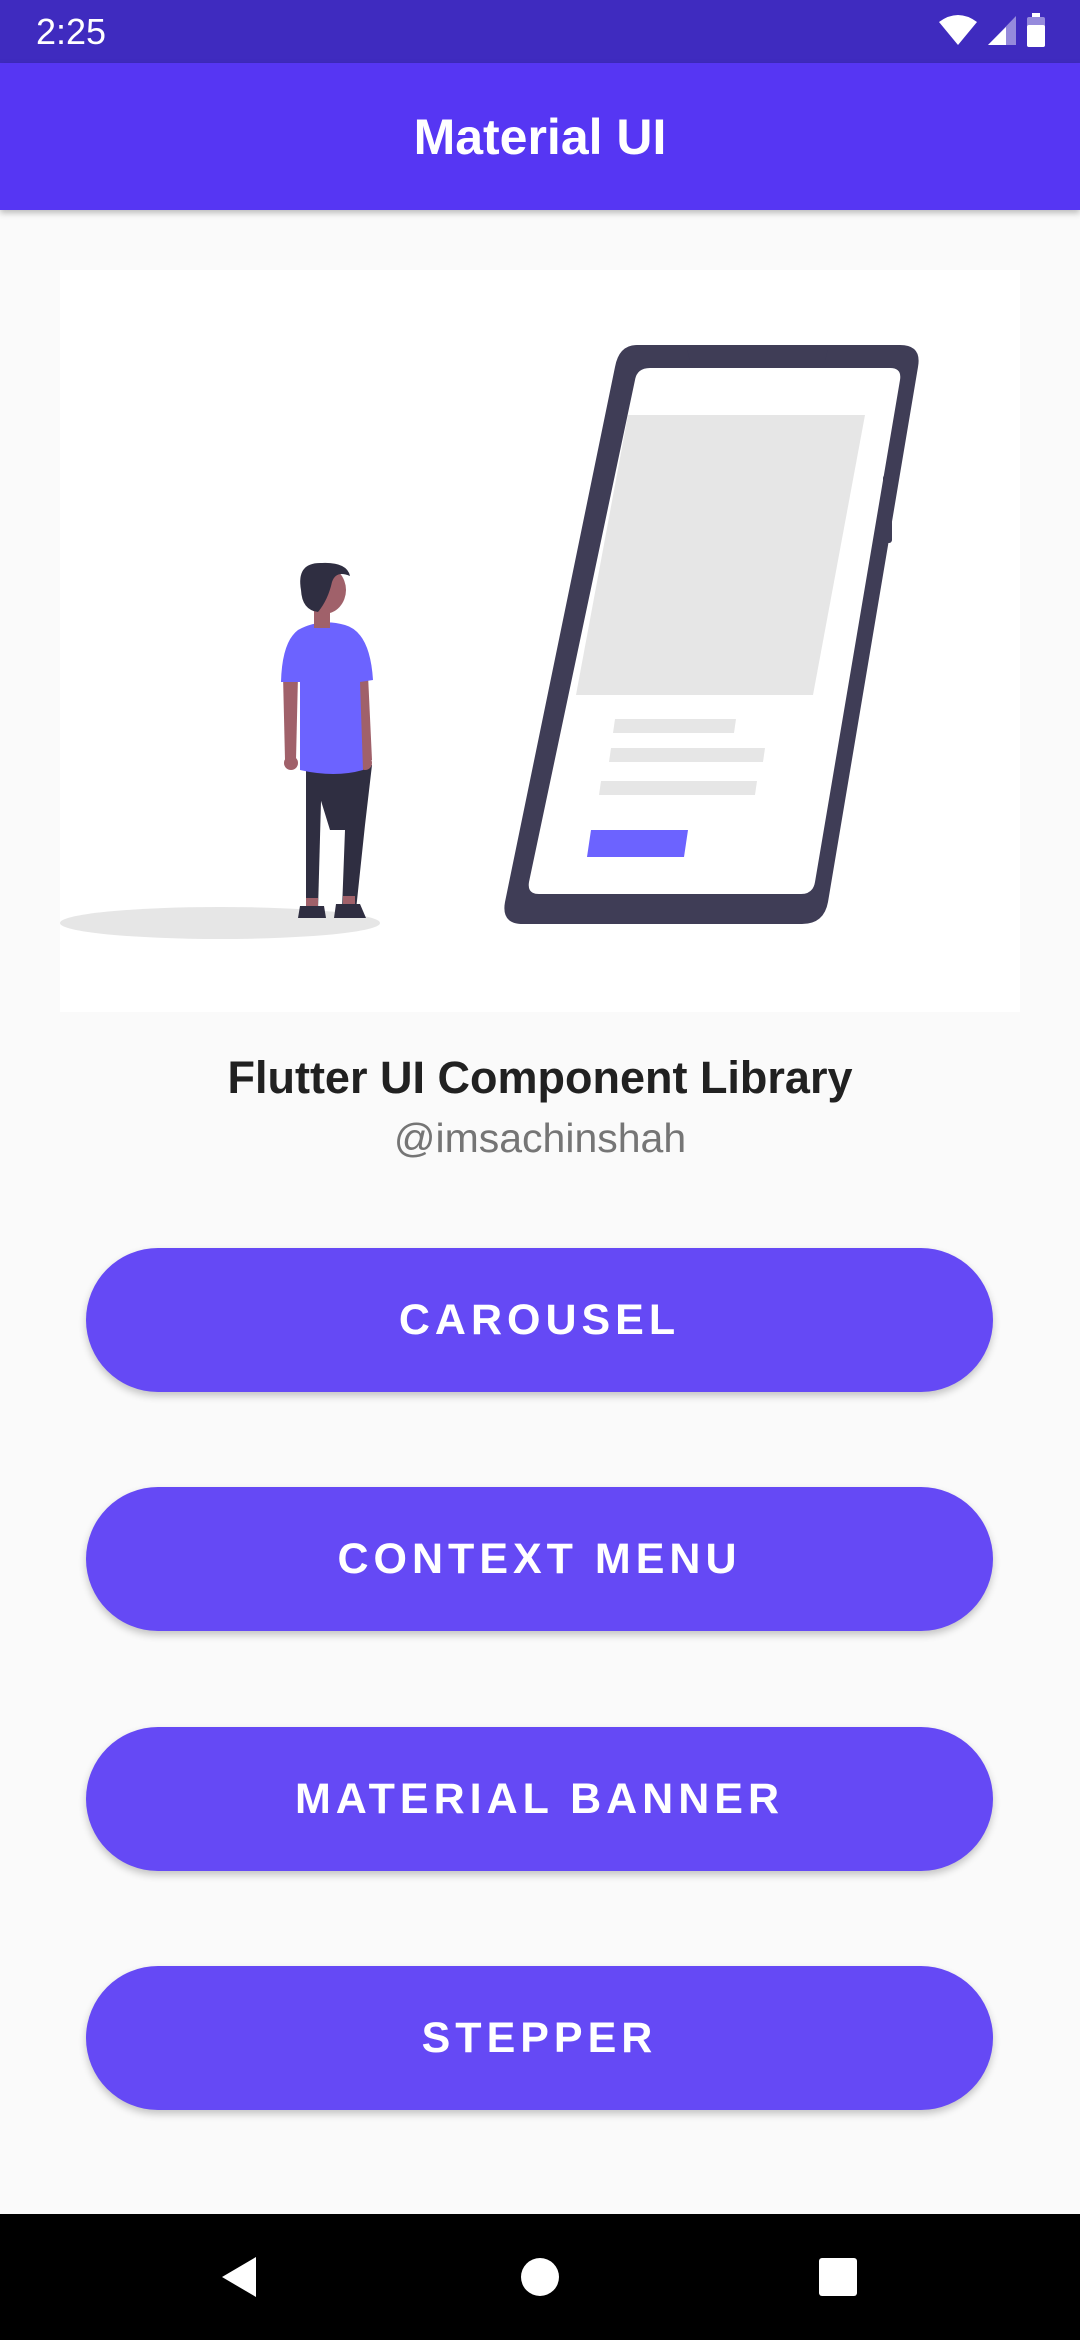 The image size is (1080, 2340). I want to click on status-icons, so click(992, 32).